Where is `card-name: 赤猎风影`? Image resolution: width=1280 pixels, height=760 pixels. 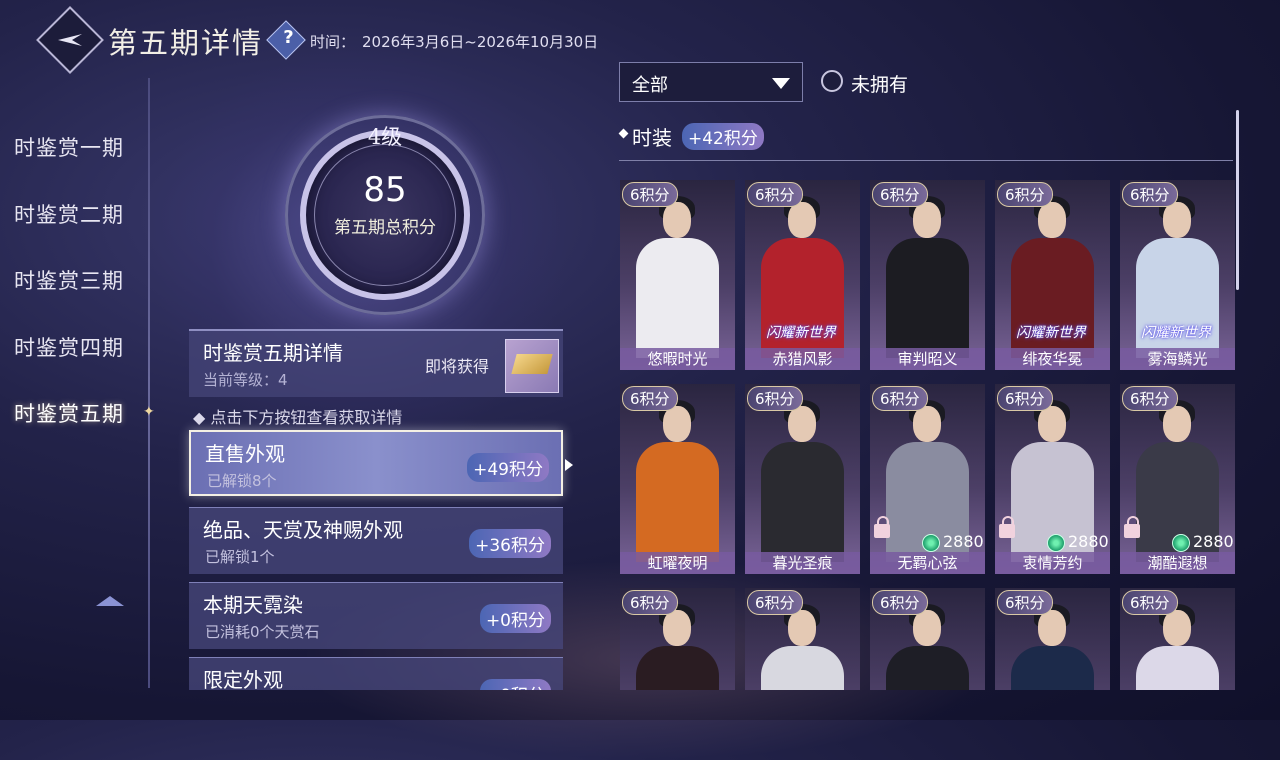 card-name: 赤猎风影 is located at coordinates (802, 359).